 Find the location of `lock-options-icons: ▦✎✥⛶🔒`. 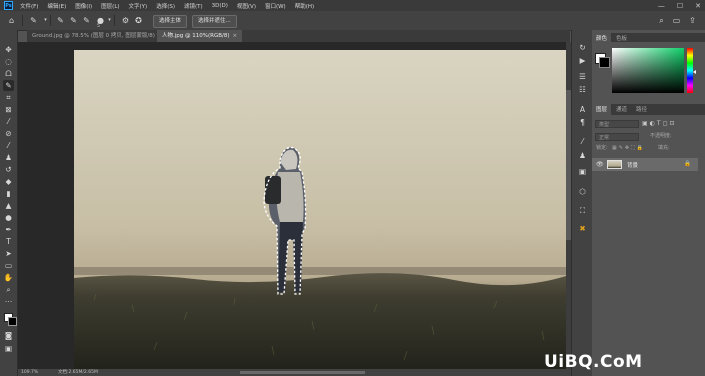

lock-options-icons: ▦✎✥⛶🔒 is located at coordinates (628, 148).